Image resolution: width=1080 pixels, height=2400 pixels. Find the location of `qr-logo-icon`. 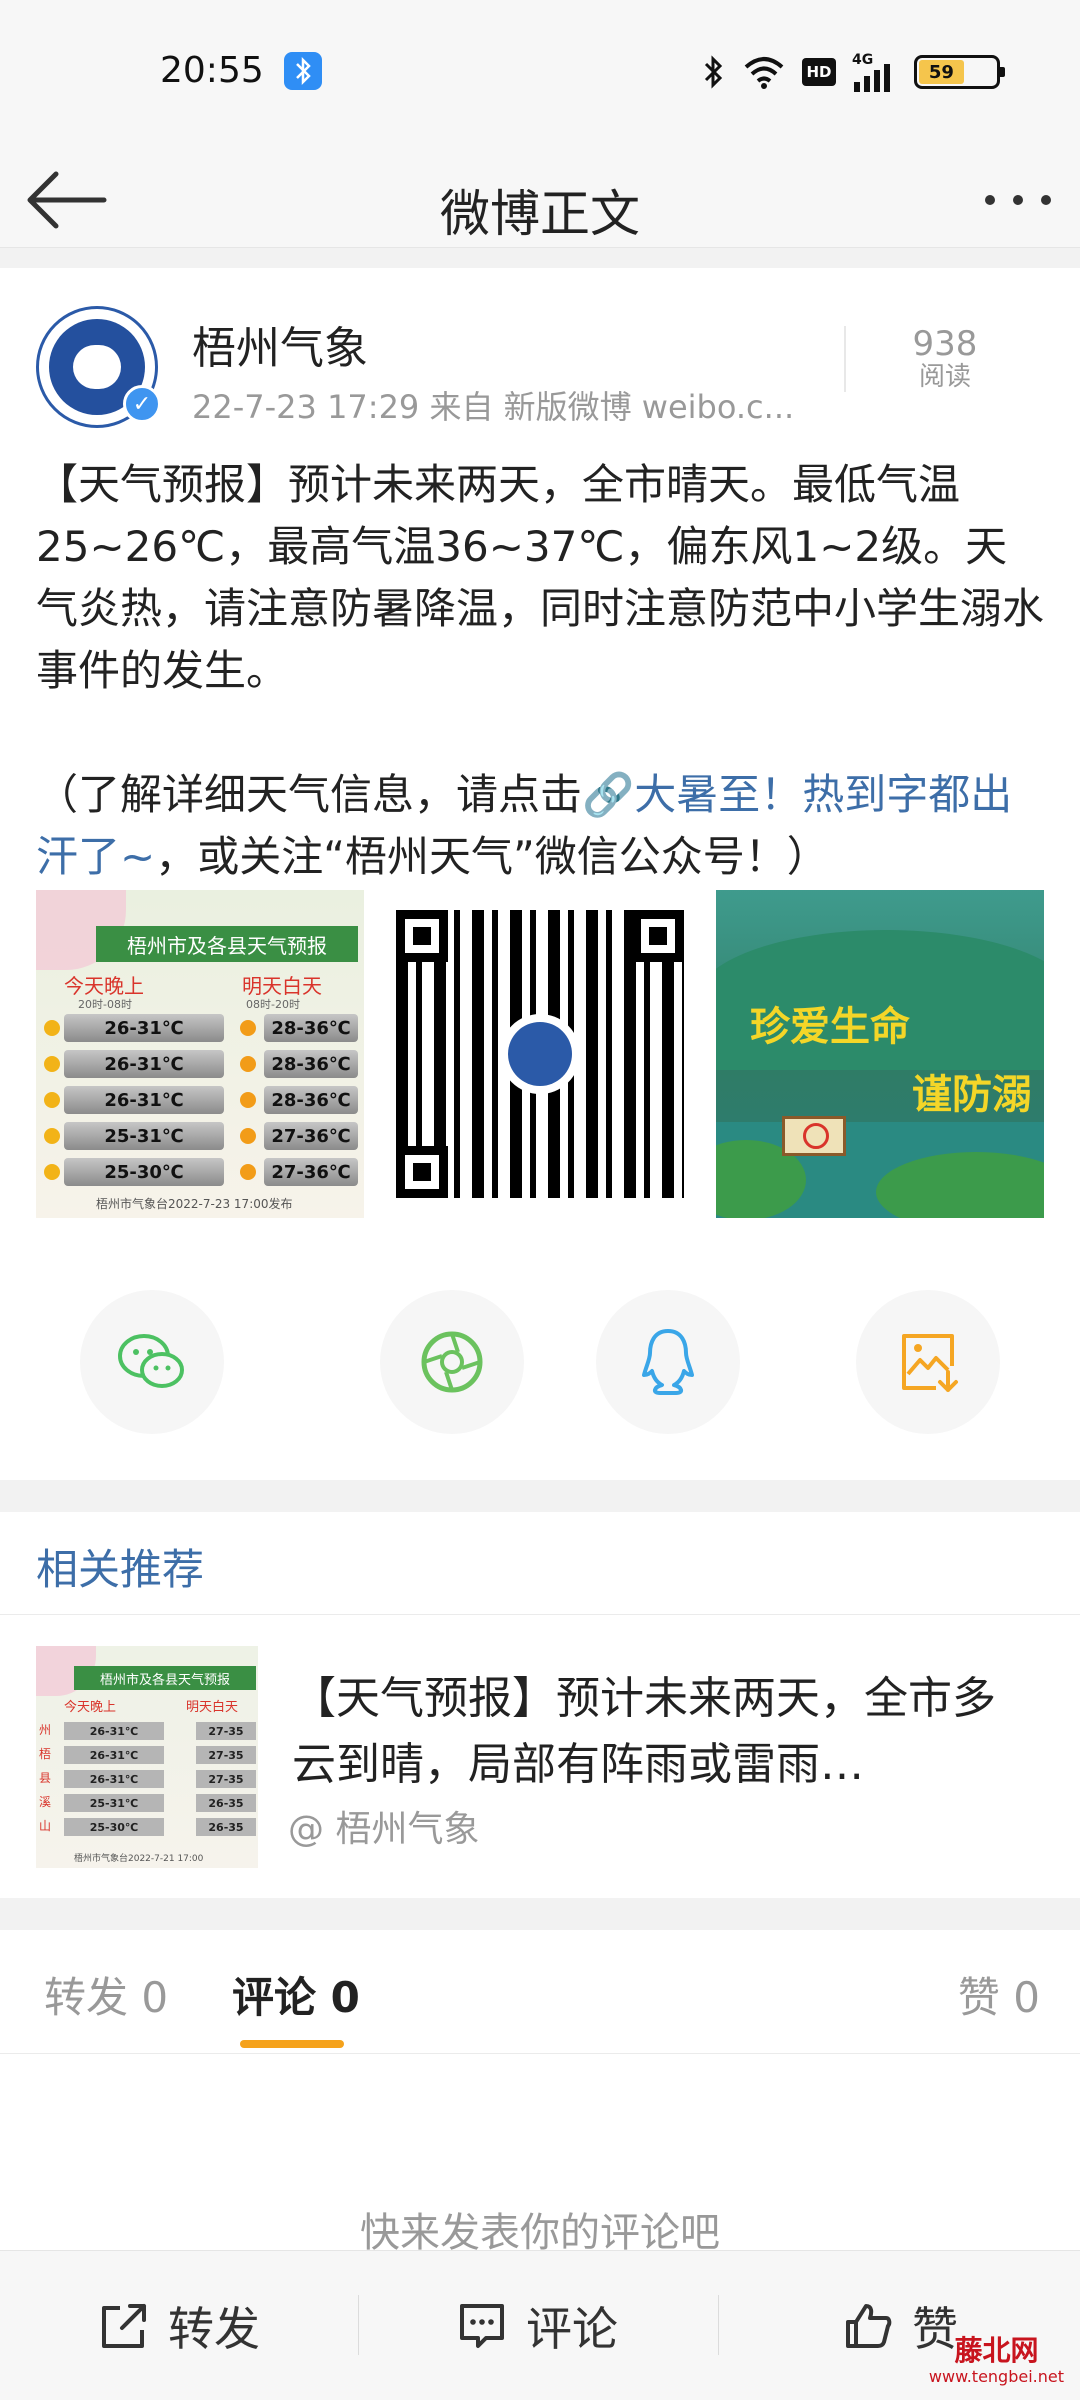

qr-logo-icon is located at coordinates (540, 1054).